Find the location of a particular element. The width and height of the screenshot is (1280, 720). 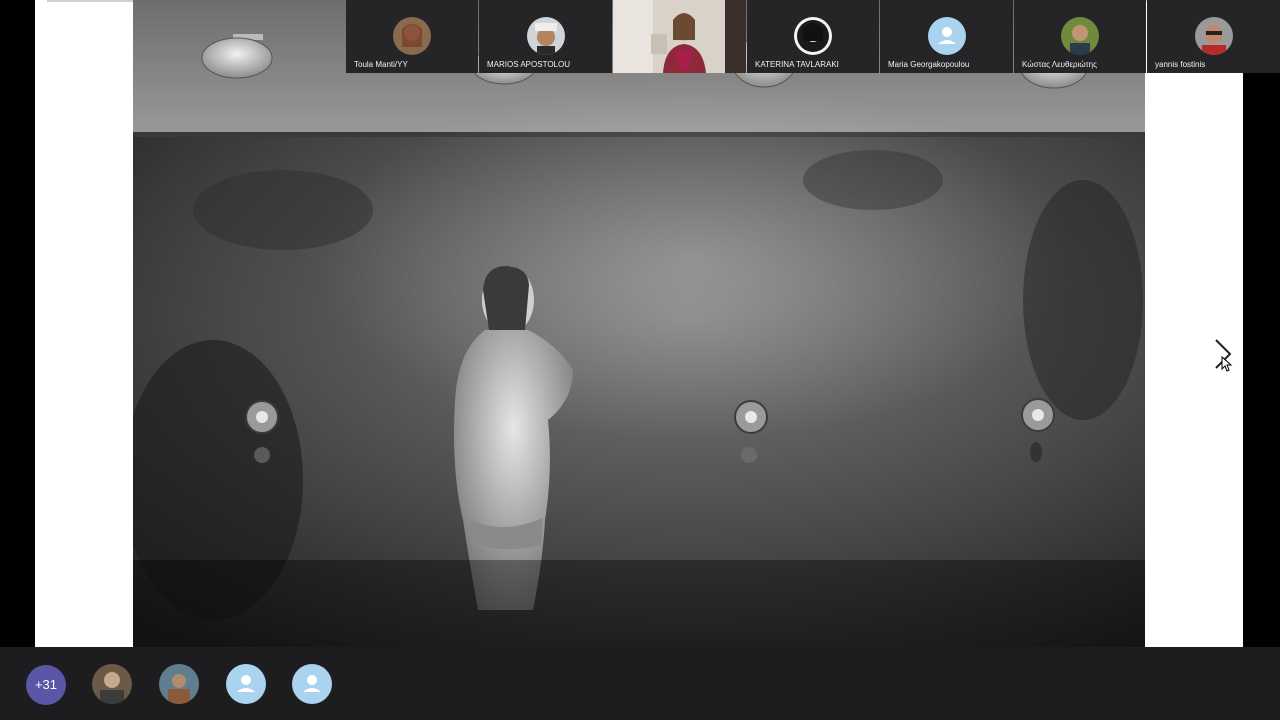

video-feed is located at coordinates (679, 36).